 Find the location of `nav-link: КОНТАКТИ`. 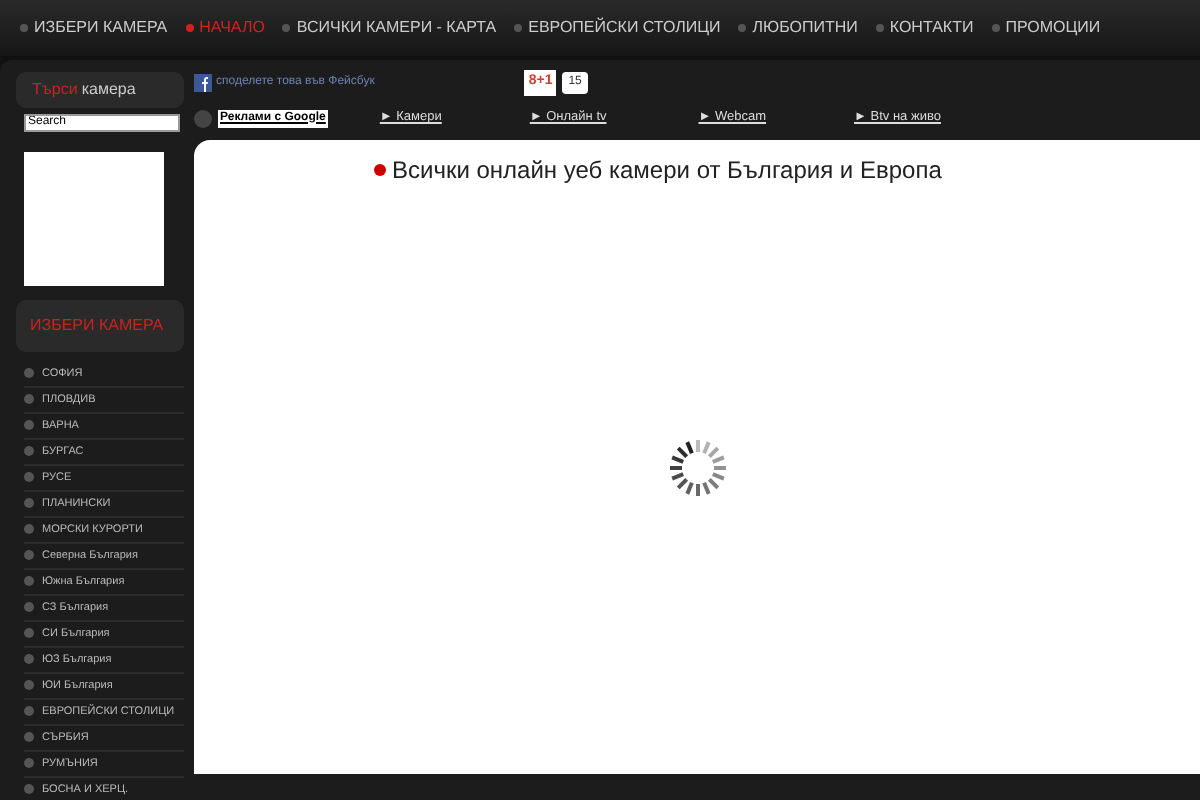

nav-link: КОНТАКТИ is located at coordinates (924, 28).